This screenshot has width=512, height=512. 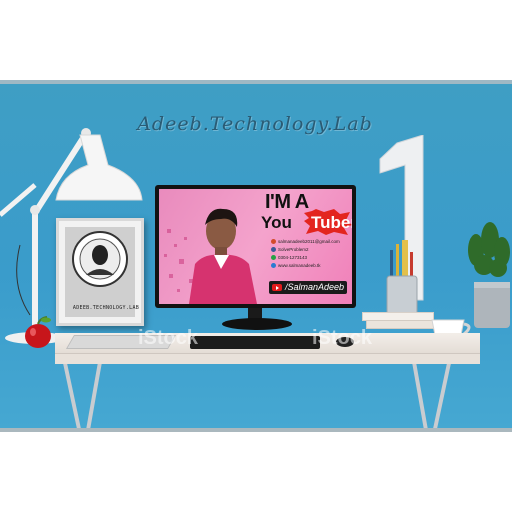 What do you see at coordinates (100, 259) in the screenshot?
I see `portrait-seal-logo` at bounding box center [100, 259].